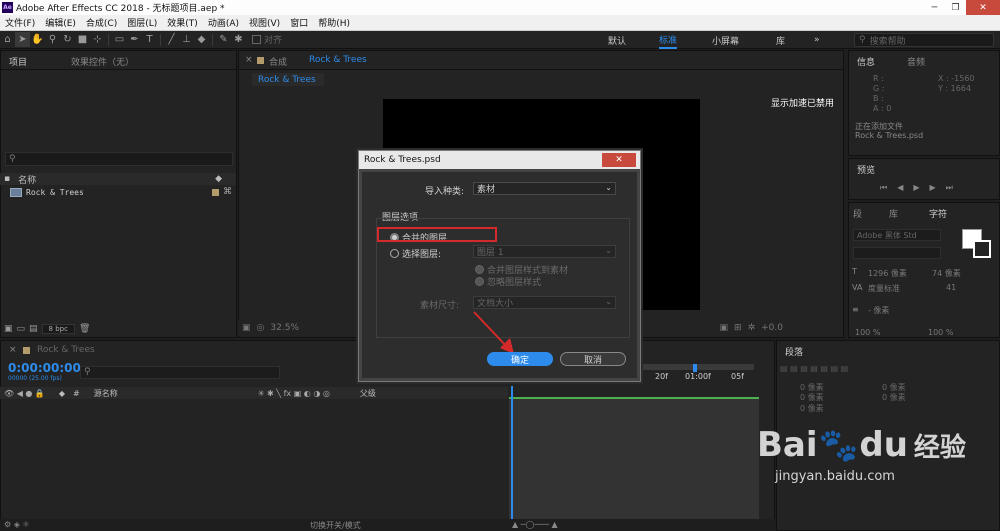 This screenshot has height=531, width=1000. Describe the element at coordinates (66, 350) in the screenshot. I see `tab-timeline: Rock & Trees` at that location.